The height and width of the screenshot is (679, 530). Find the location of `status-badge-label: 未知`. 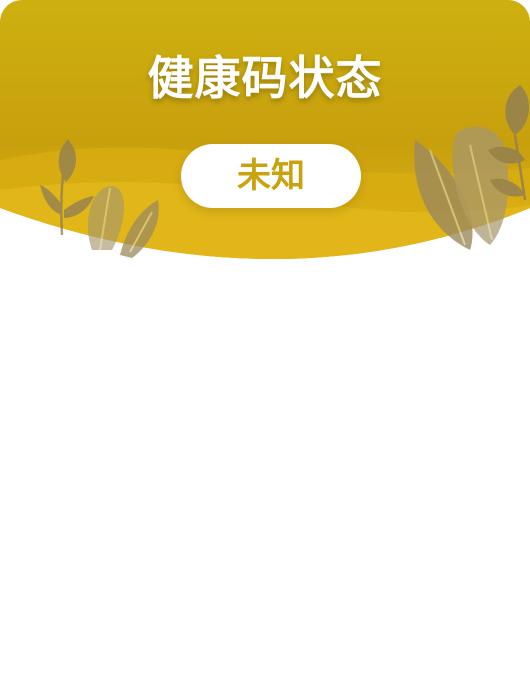

status-badge-label: 未知 is located at coordinates (271, 176).